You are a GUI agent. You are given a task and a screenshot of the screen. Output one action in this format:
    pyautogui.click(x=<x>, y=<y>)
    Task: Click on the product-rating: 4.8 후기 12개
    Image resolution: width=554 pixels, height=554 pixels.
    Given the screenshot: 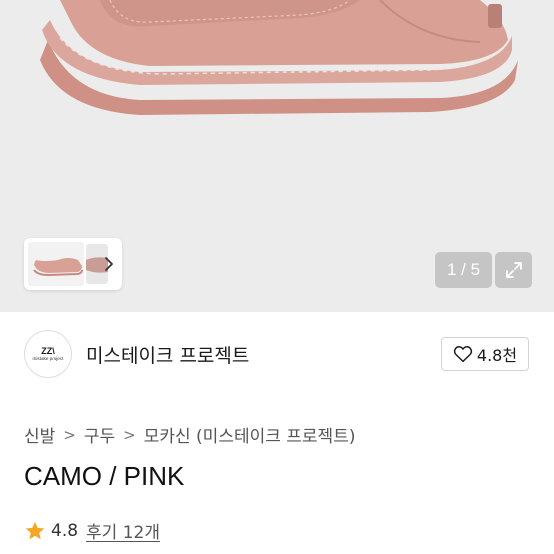 What is the action you would take?
    pyautogui.click(x=92, y=530)
    